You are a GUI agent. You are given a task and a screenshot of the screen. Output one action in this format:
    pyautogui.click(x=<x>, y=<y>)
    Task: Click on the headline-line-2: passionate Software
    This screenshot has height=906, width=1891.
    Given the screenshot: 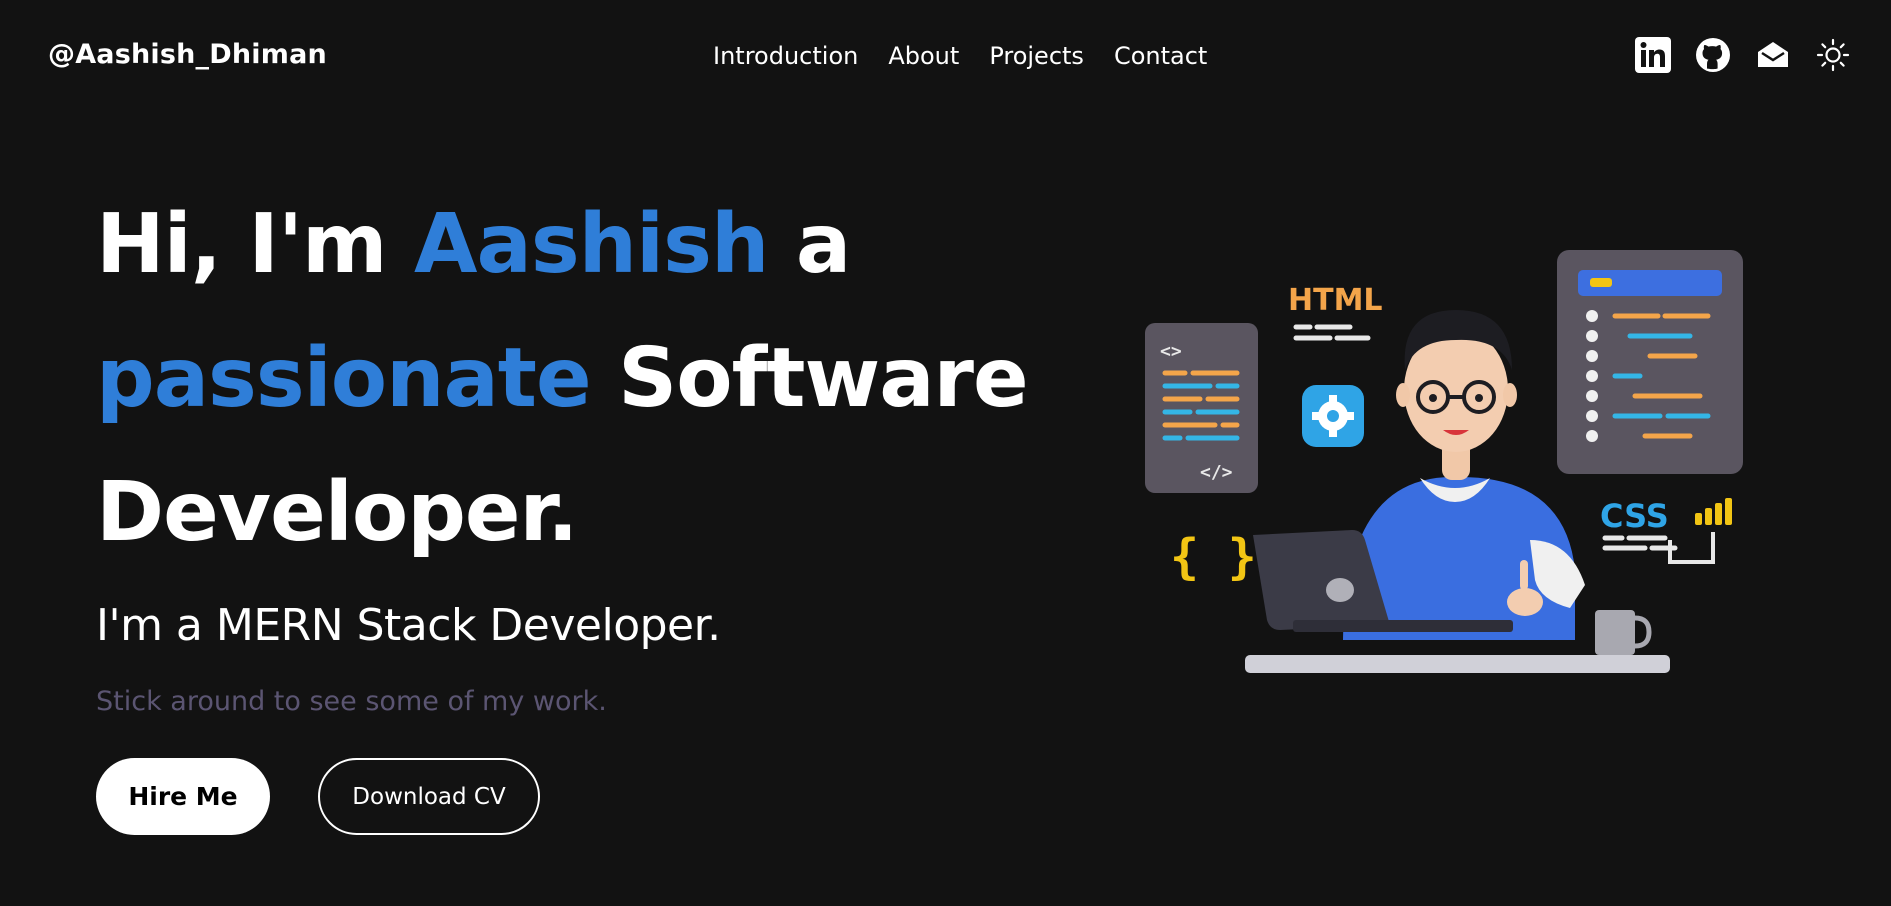 What is the action you would take?
    pyautogui.click(x=562, y=379)
    